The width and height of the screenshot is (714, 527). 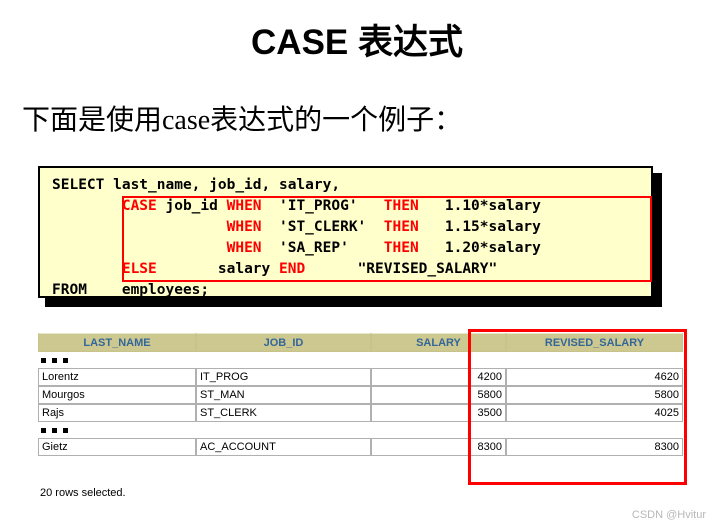 What do you see at coordinates (594, 447) in the screenshot?
I see `cell-revised-salary: 8300` at bounding box center [594, 447].